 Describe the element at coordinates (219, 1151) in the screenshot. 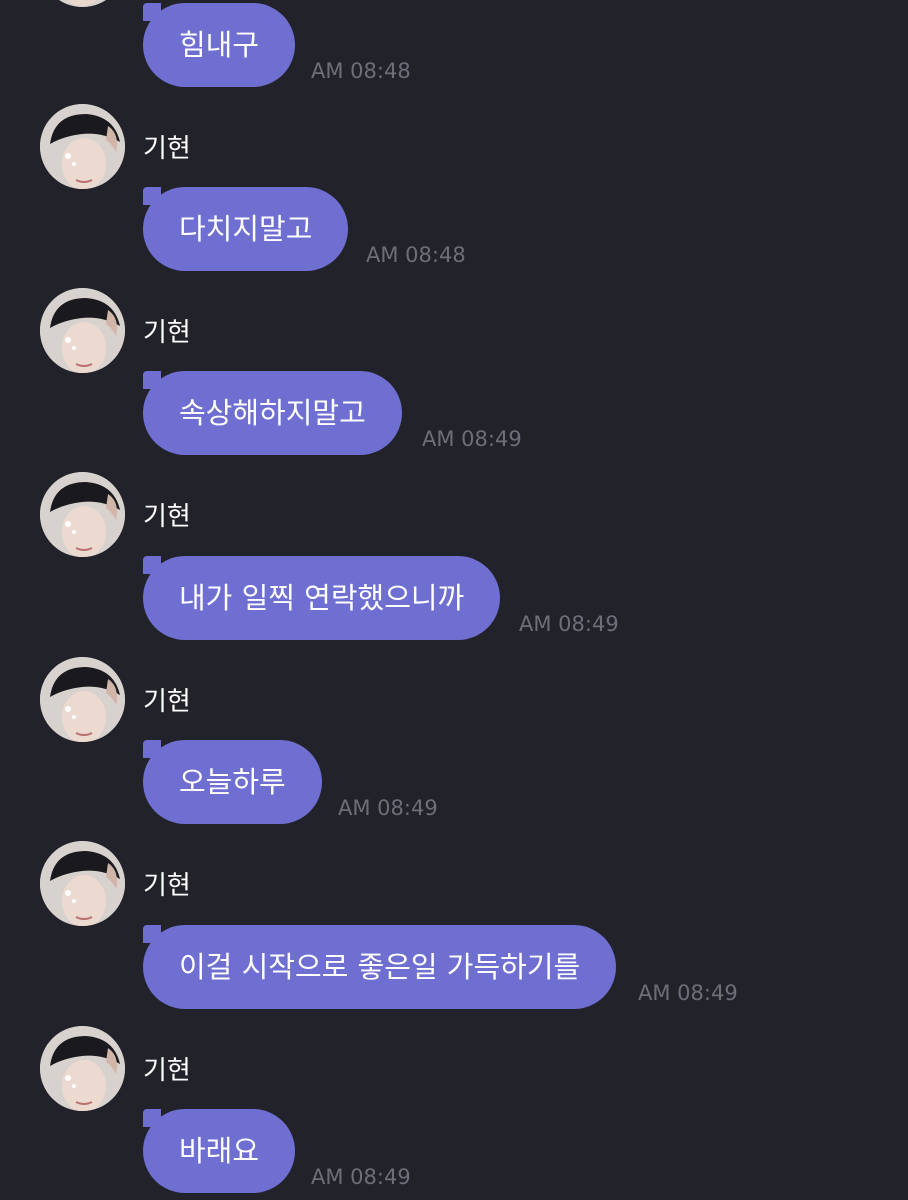

I see `message-bubble: 바래요` at that location.